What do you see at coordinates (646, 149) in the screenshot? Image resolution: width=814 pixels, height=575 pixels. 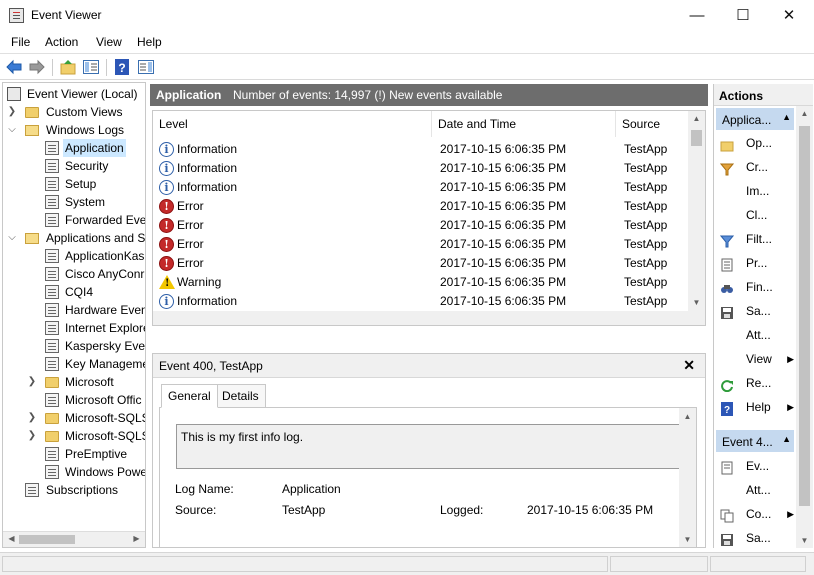 I see `event-source: TestApp` at bounding box center [646, 149].